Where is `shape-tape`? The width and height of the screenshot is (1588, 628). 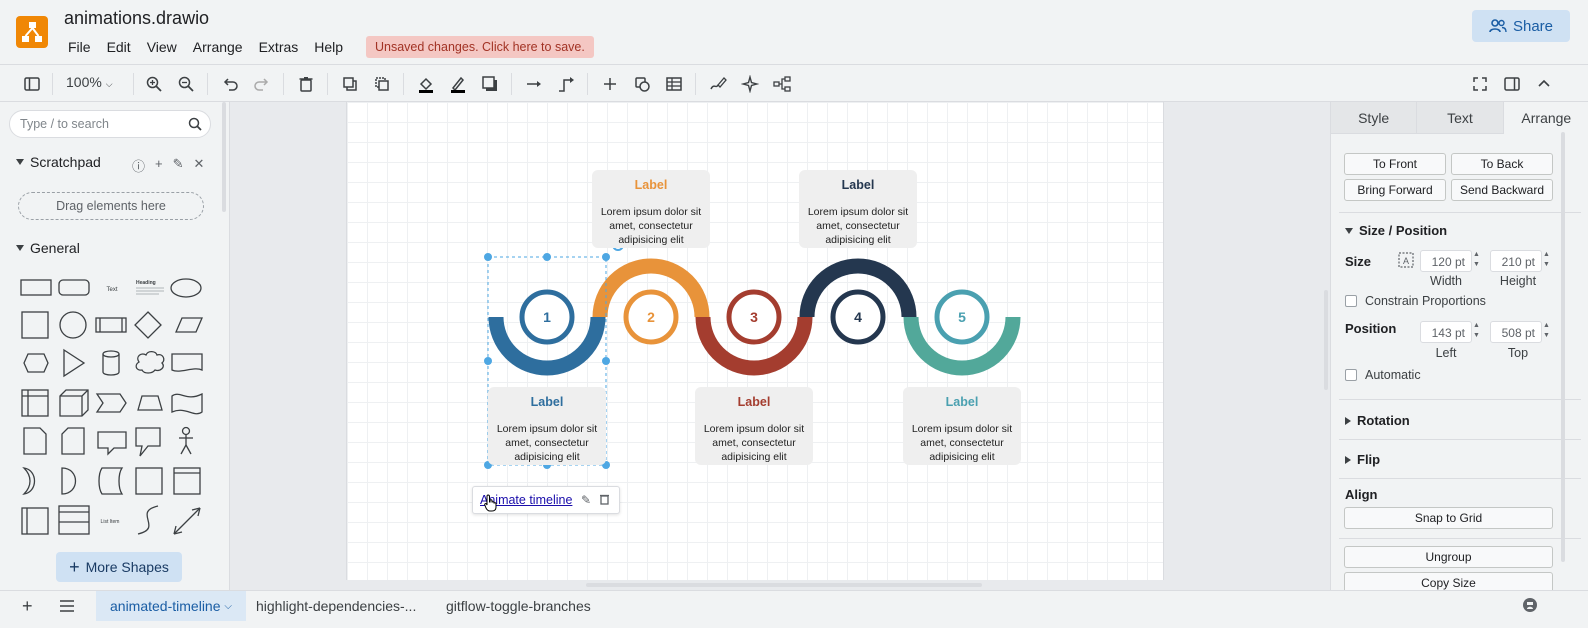
shape-tape is located at coordinates (187, 403).